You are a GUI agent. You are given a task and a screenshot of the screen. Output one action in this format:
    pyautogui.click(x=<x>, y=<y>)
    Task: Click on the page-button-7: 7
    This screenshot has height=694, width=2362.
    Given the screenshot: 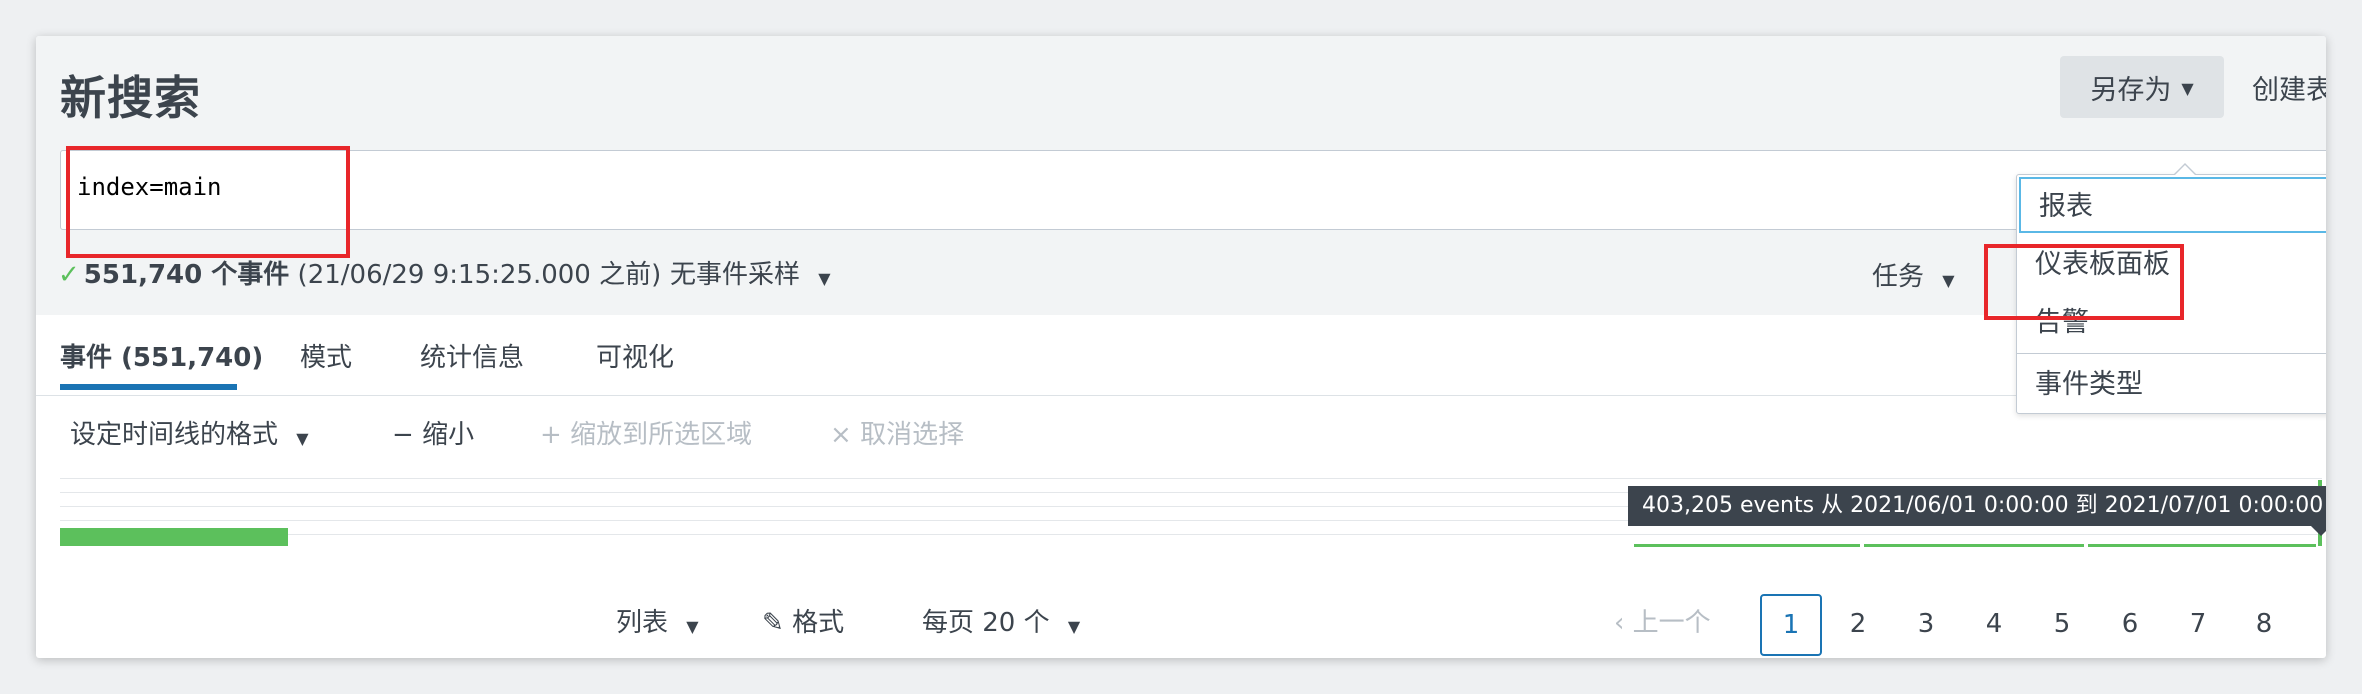 What is the action you would take?
    pyautogui.click(x=2198, y=624)
    